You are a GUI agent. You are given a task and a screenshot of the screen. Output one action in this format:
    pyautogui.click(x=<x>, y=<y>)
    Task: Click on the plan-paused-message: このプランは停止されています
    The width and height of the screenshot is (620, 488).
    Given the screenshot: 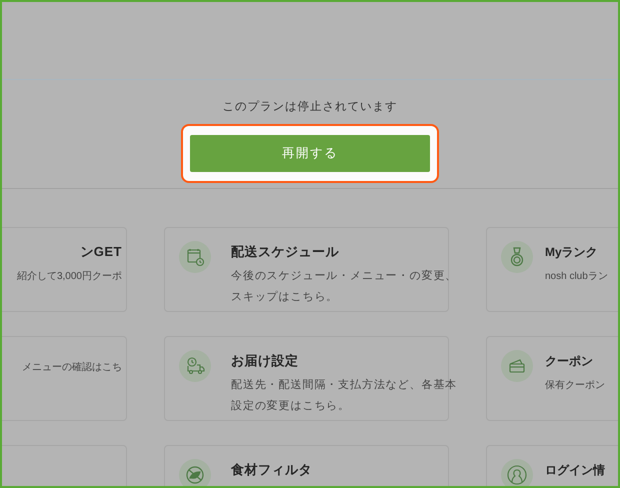 What is the action you would take?
    pyautogui.click(x=310, y=106)
    